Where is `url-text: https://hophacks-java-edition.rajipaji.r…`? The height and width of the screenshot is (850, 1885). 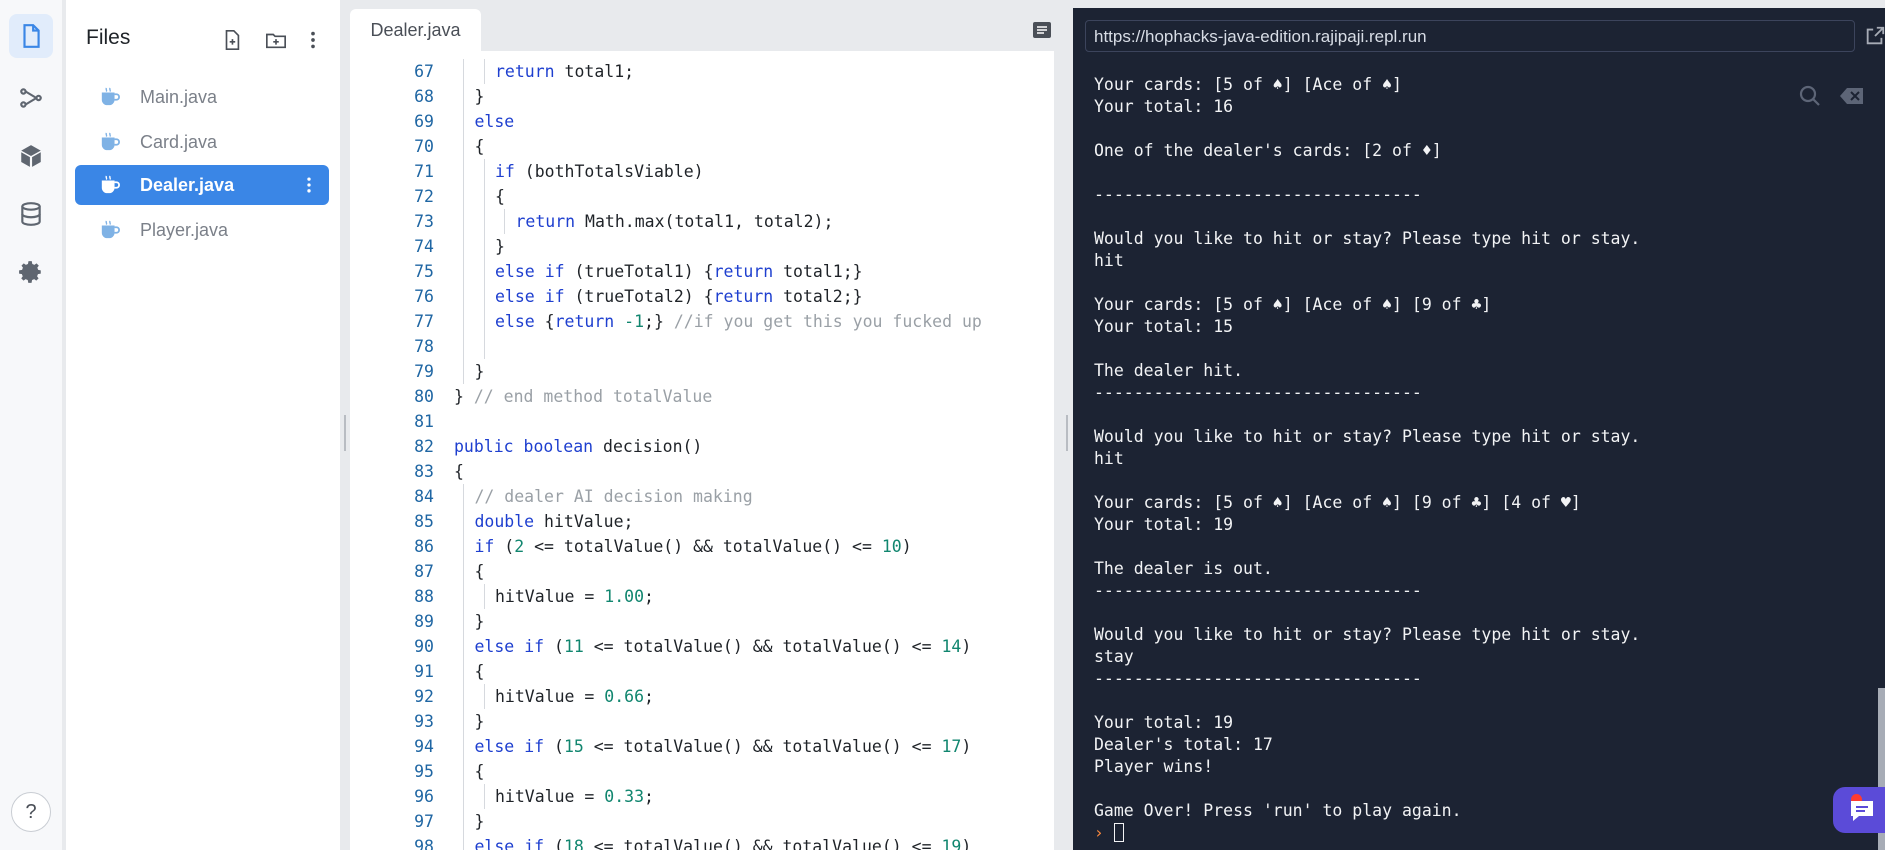
url-text: https://hophacks-java-edition.rajipaji.r… is located at coordinates (1260, 36).